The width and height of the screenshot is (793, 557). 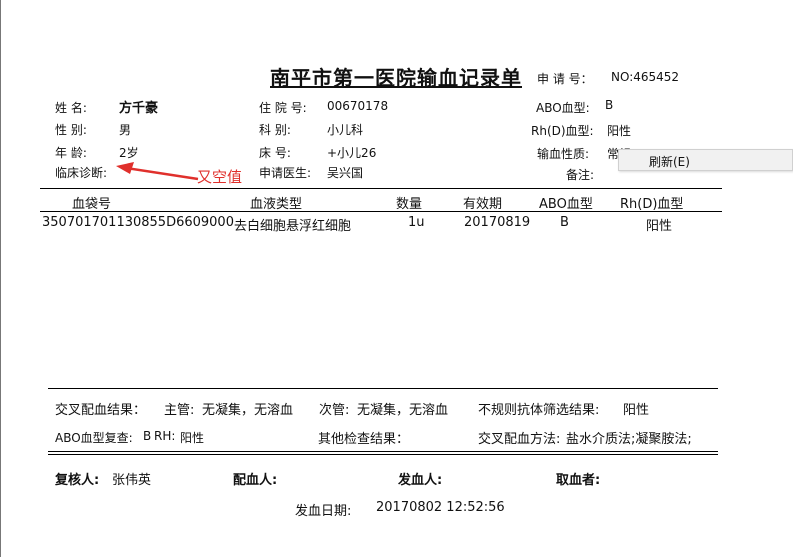 What do you see at coordinates (248, 410) in the screenshot?
I see `major-value: 无凝集，无溶血` at bounding box center [248, 410].